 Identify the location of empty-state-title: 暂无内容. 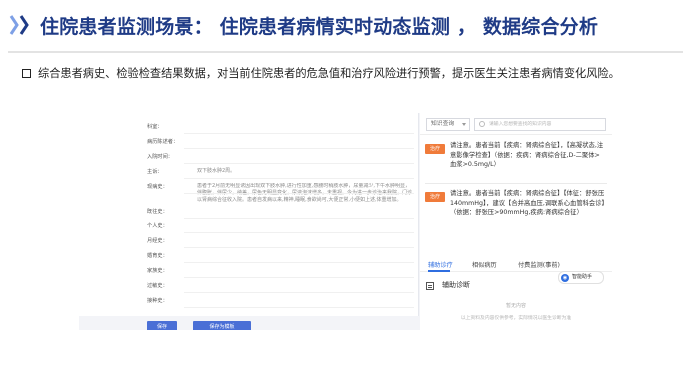
(515, 306).